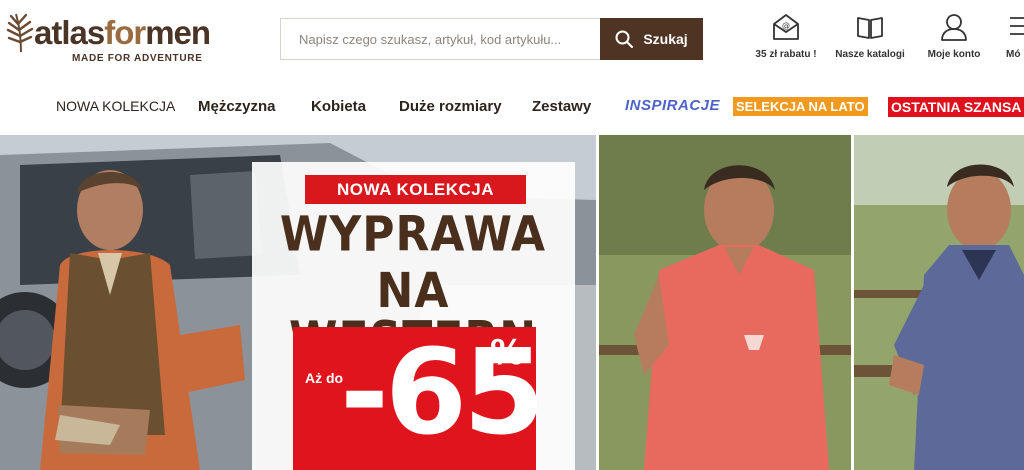 This screenshot has width=1024, height=470. What do you see at coordinates (870, 28) in the screenshot?
I see `book-icon` at bounding box center [870, 28].